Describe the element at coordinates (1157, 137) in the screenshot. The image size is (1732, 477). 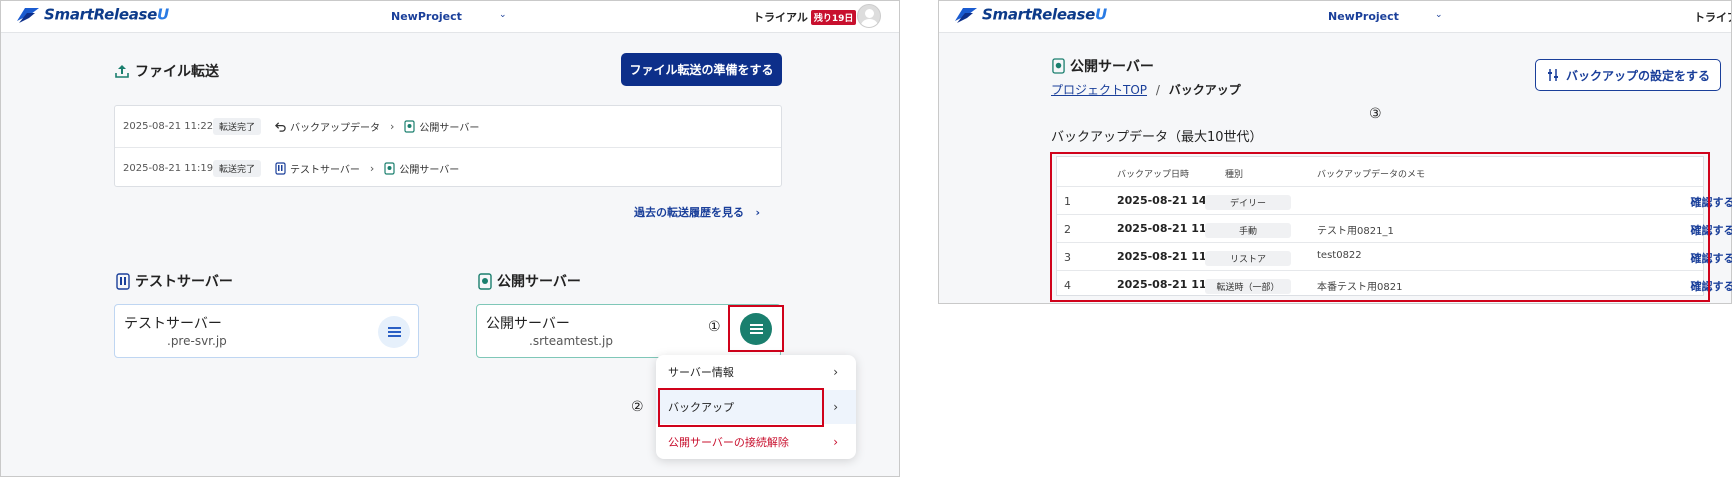
I see `backup-list-subtitle: バックアップデータ（最大10世代）` at that location.